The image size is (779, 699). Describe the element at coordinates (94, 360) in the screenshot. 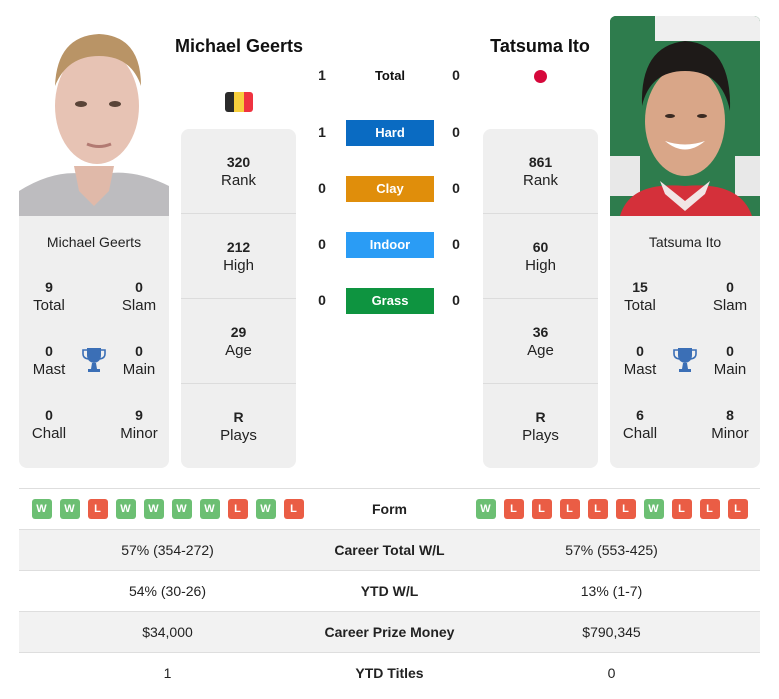

I see `trophy-icon` at that location.